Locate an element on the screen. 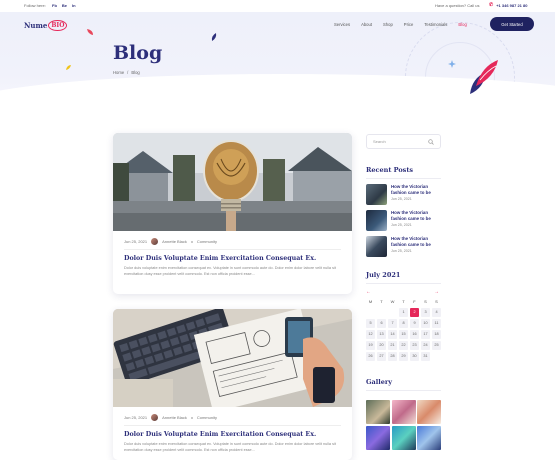 This screenshot has height=460, width=555. calendar-day: 9 is located at coordinates (414, 323).